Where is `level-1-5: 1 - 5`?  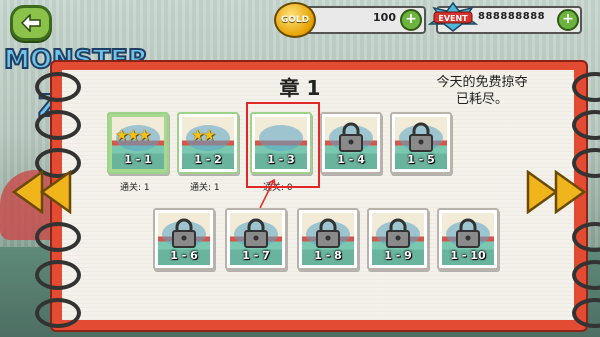
level-1-5: 1 - 5 is located at coordinates (421, 143).